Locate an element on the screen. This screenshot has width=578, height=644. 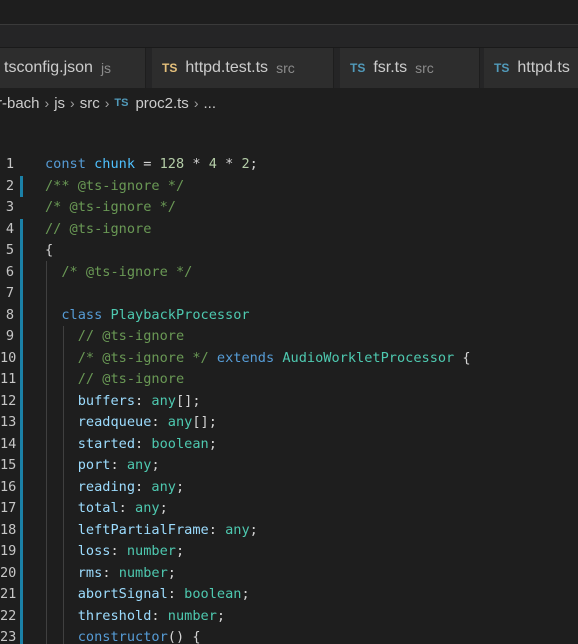
code-line: 16 reading: any; is located at coordinates (289, 487).